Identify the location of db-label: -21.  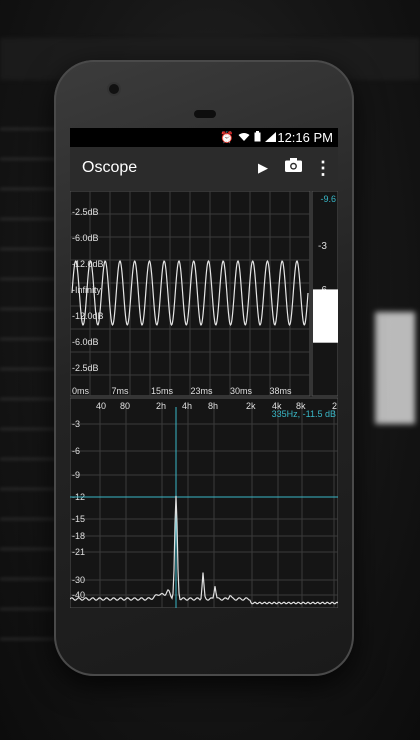
(78, 552).